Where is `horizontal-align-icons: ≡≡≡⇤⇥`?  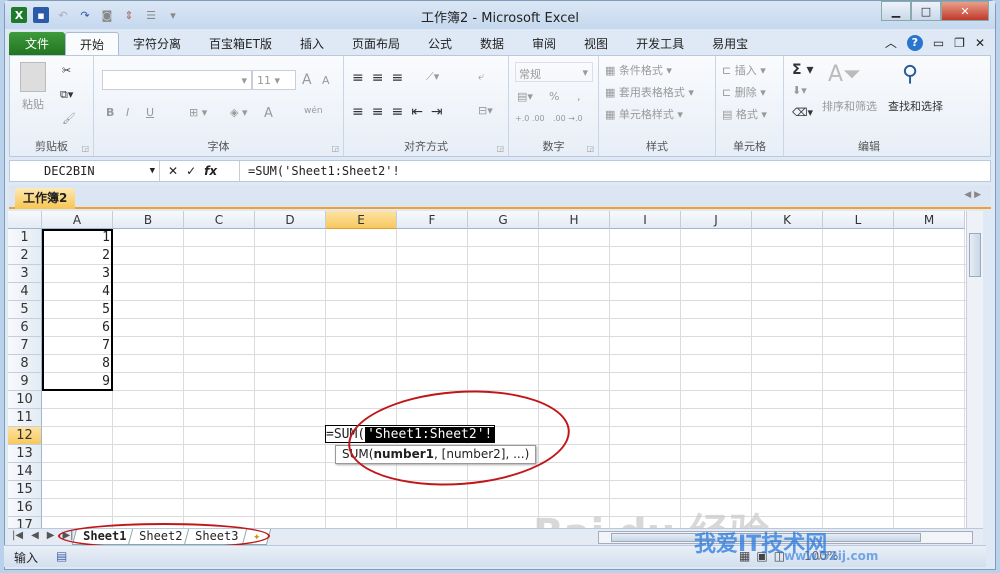 horizontal-align-icons: ≡≡≡⇤⇥ is located at coordinates (401, 112).